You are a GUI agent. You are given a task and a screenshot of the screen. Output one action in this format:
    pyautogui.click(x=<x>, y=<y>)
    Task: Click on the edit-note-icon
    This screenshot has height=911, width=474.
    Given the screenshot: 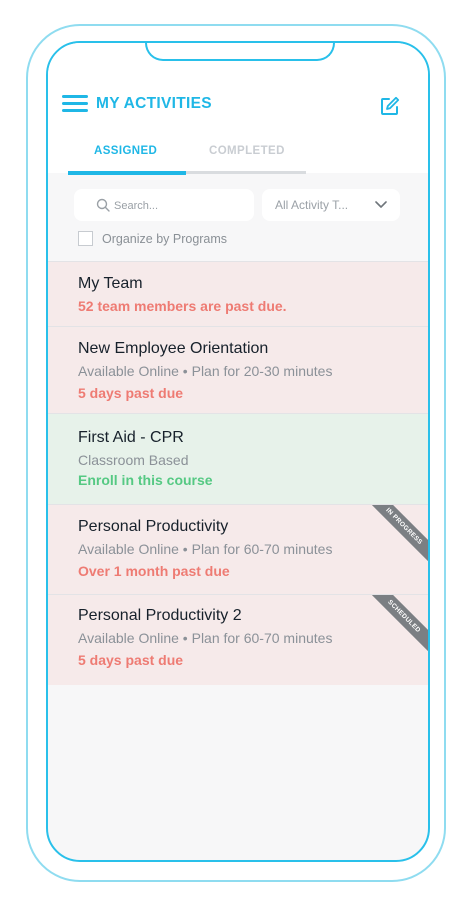 What is the action you would take?
    pyautogui.click(x=390, y=106)
    